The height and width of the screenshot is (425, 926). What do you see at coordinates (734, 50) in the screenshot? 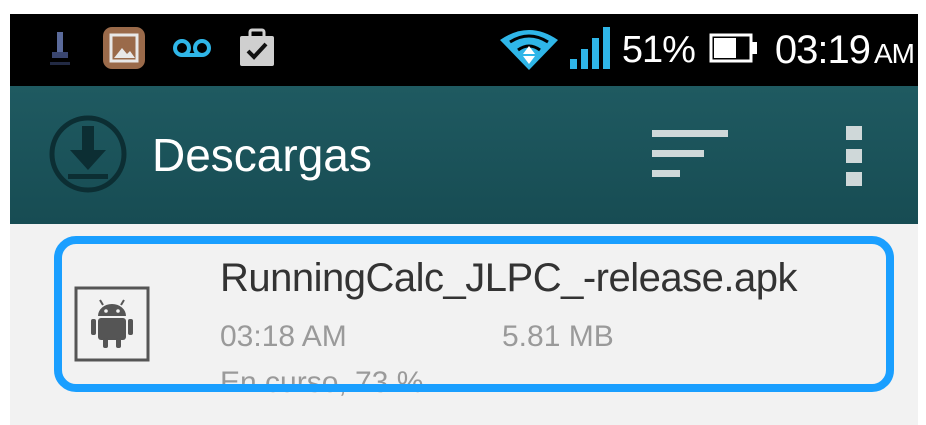
I see `battery-icon` at bounding box center [734, 50].